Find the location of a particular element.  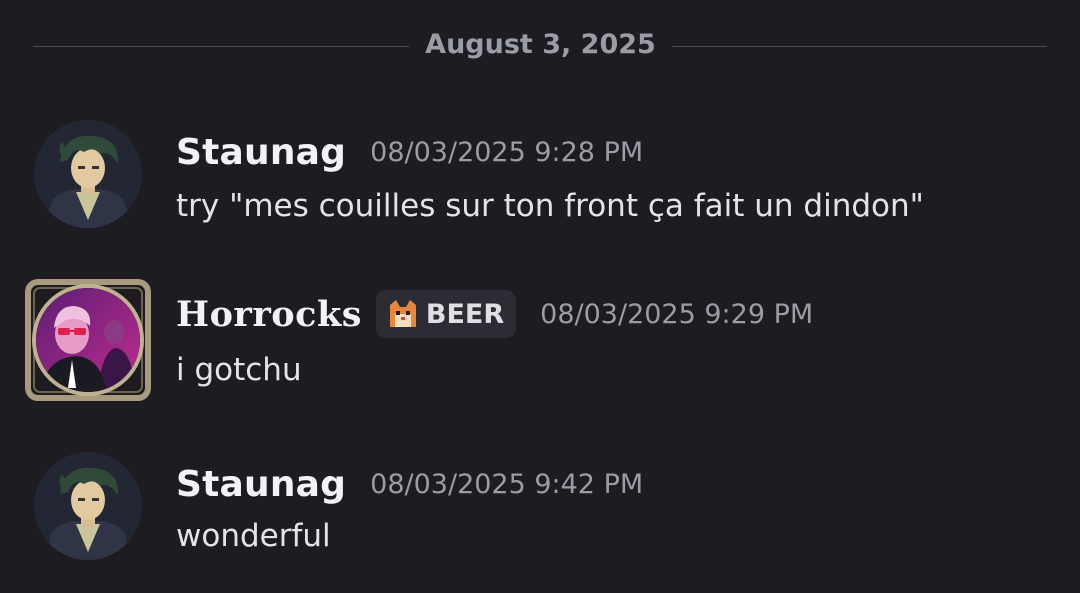

message-header: Horrocks BEER 08/03/2025 9:29 PM is located at coordinates (494, 314).